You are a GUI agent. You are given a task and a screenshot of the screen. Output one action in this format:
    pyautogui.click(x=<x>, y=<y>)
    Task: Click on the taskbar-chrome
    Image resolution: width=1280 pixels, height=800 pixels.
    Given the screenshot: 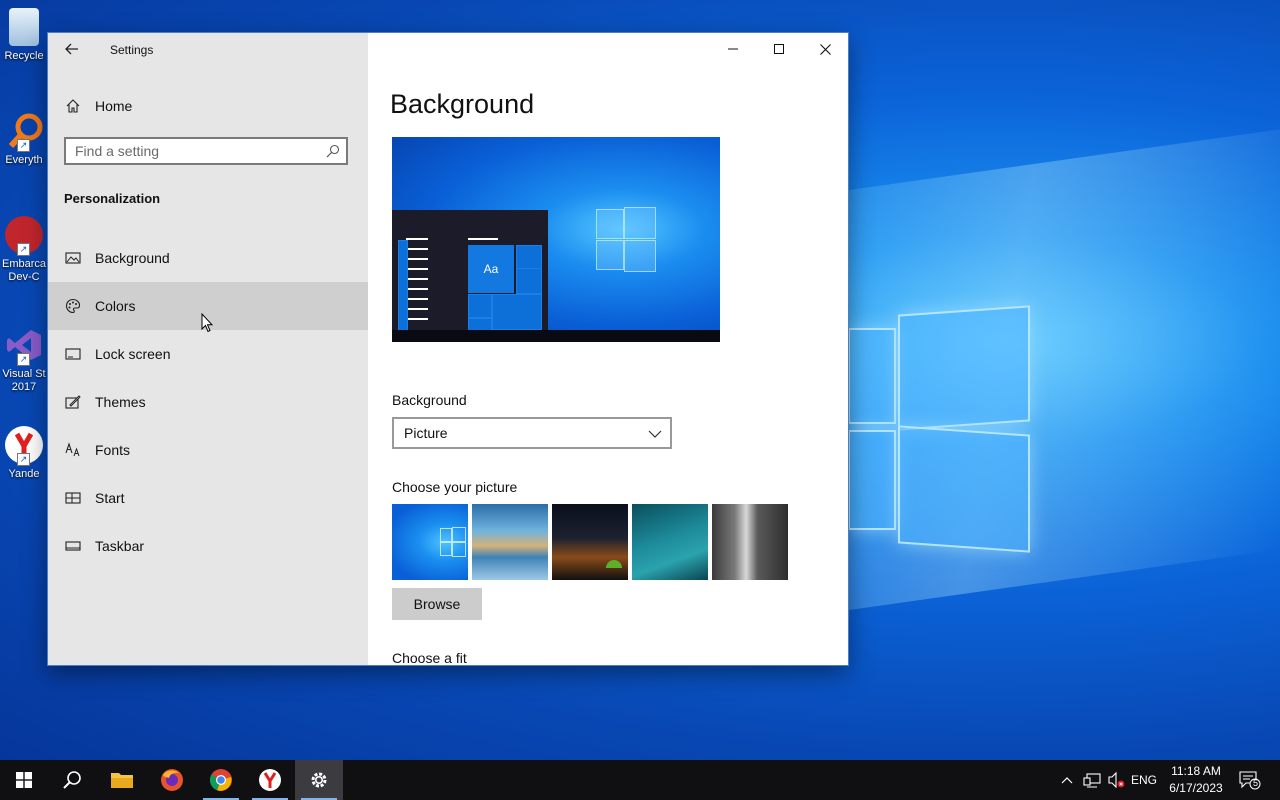 What is the action you would take?
    pyautogui.click(x=221, y=780)
    